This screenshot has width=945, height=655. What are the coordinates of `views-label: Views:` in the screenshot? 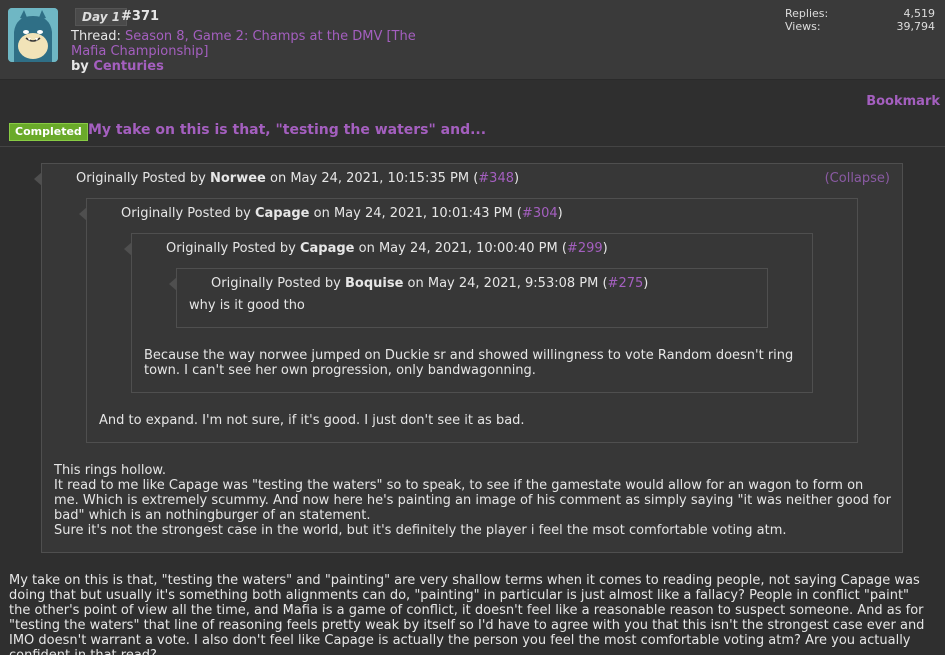 It's located at (803, 26).